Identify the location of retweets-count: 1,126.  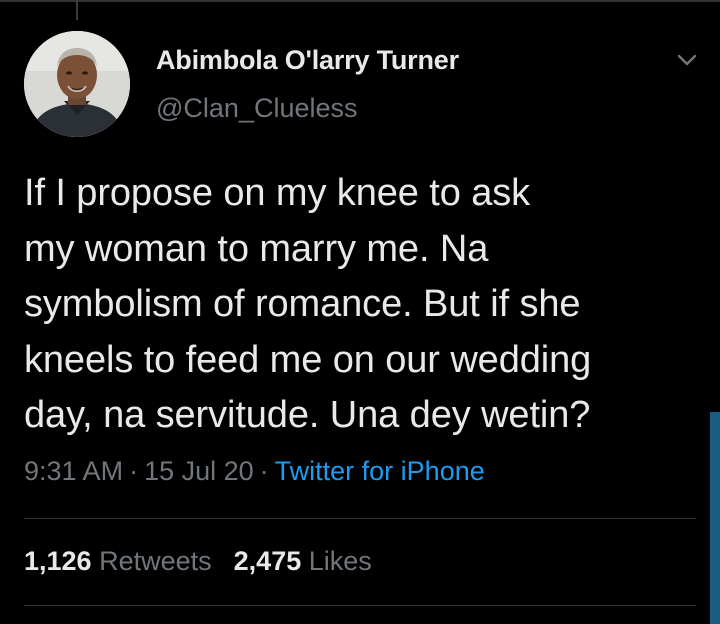
(58, 561).